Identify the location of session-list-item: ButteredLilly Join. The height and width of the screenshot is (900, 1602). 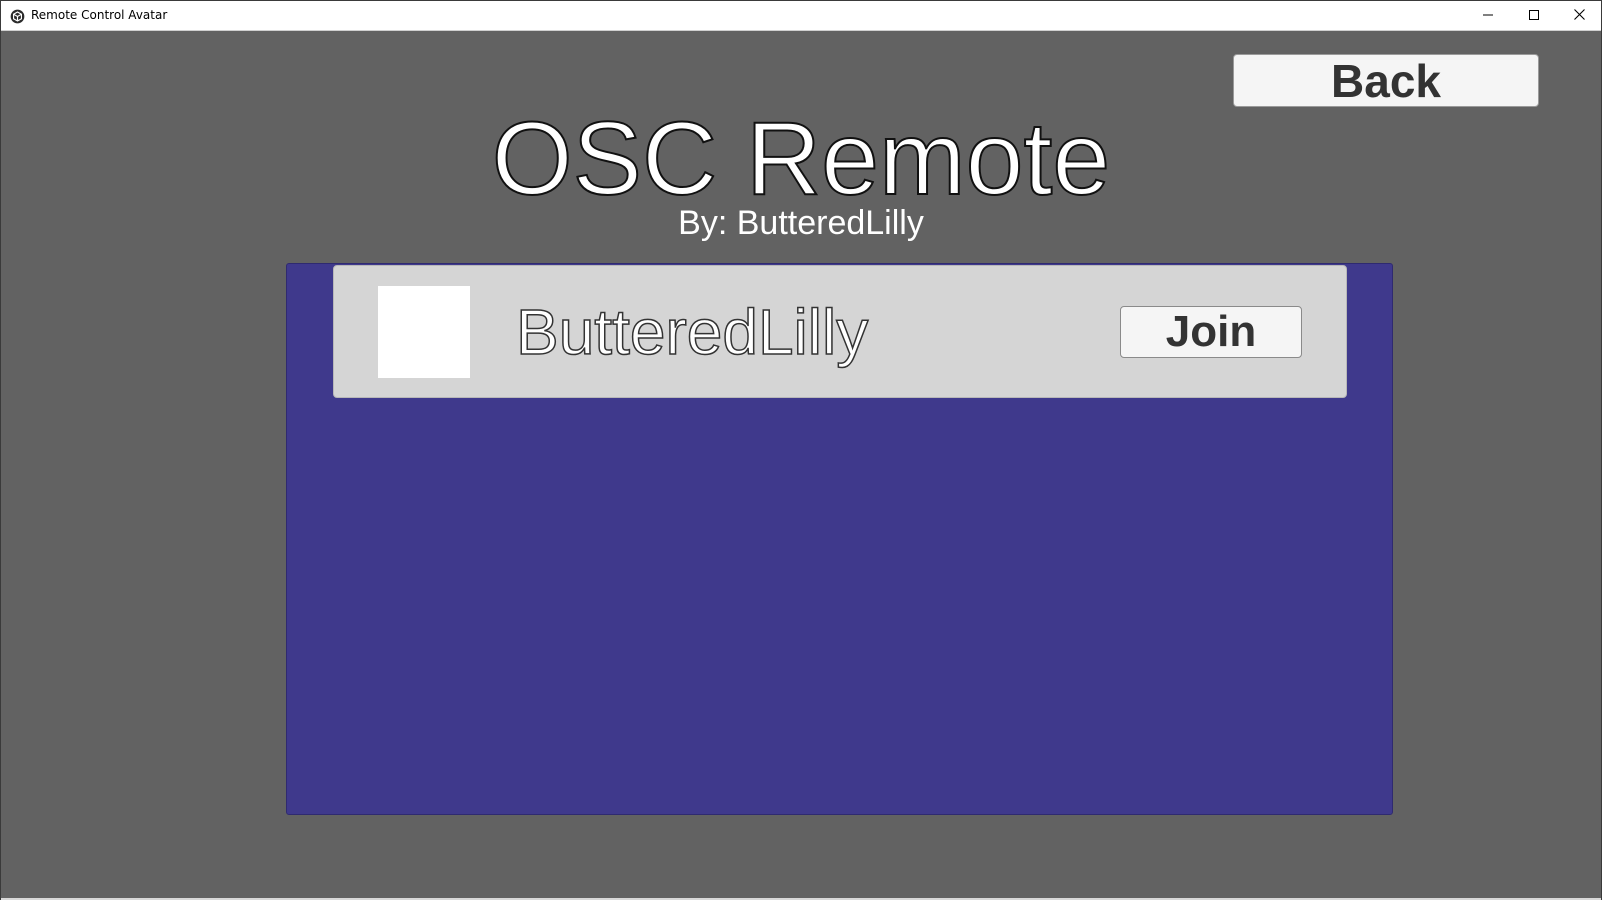
(840, 331).